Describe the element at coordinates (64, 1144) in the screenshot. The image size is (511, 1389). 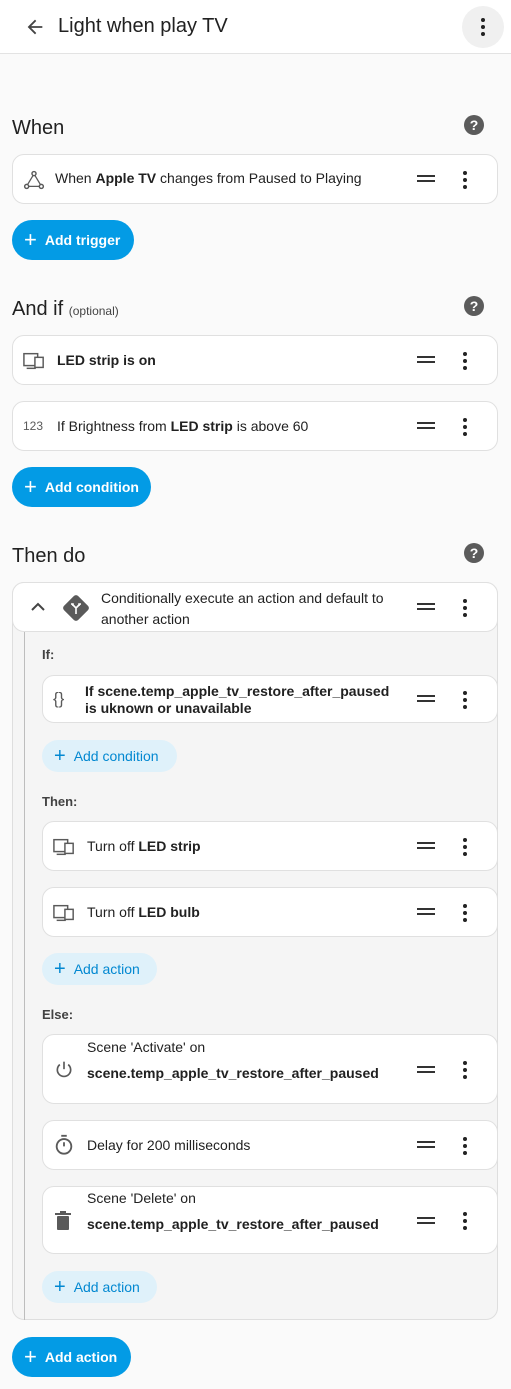
I see `timer-icon` at that location.